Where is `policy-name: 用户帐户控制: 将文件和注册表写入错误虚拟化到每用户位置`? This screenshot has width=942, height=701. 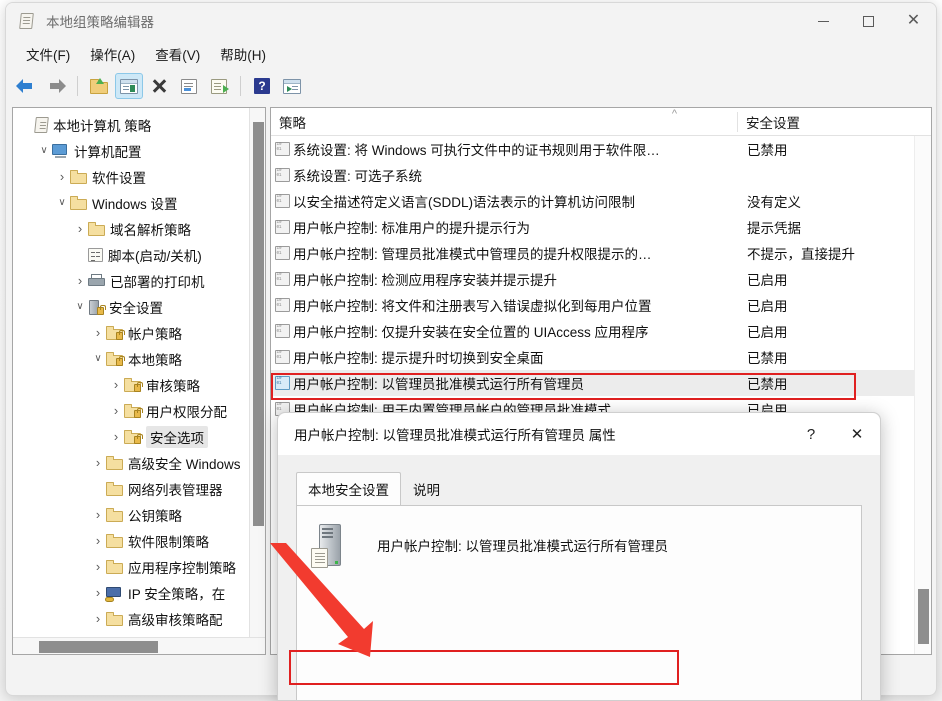 policy-name: 用户帐户控制: 将文件和注册表写入错误虚拟化到每用户位置 is located at coordinates (472, 306).